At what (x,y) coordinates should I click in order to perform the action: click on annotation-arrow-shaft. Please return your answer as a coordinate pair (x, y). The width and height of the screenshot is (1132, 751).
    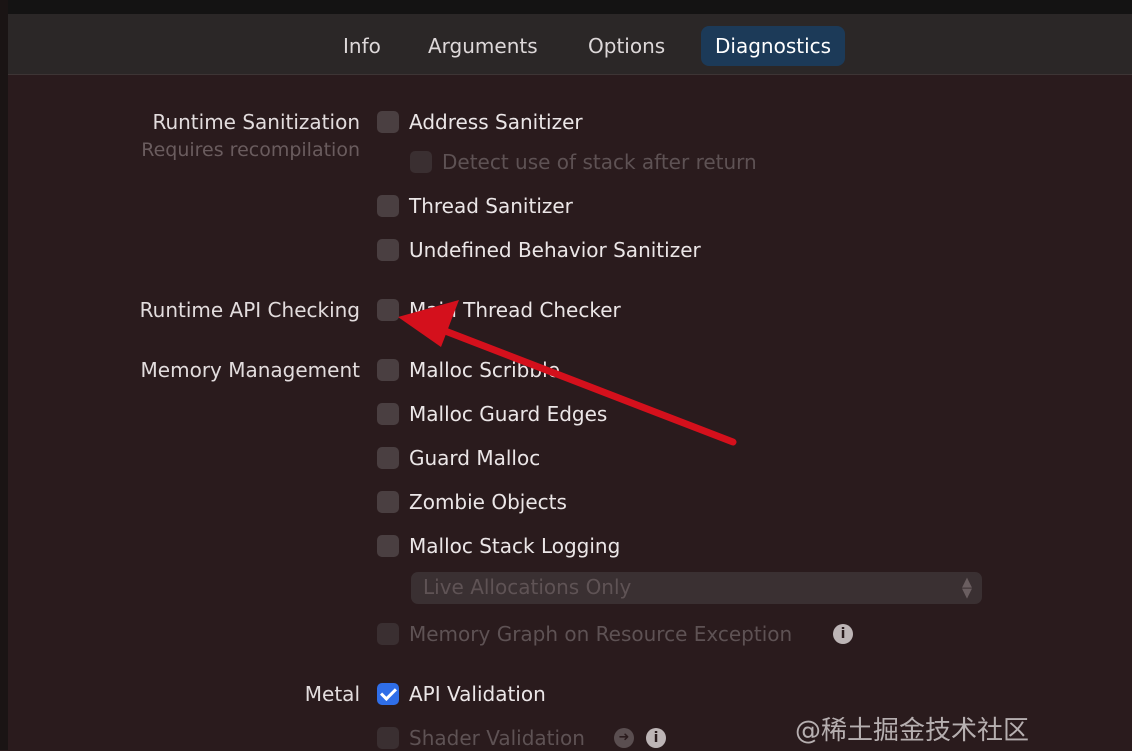
    Looking at the image, I should click on (586, 385).